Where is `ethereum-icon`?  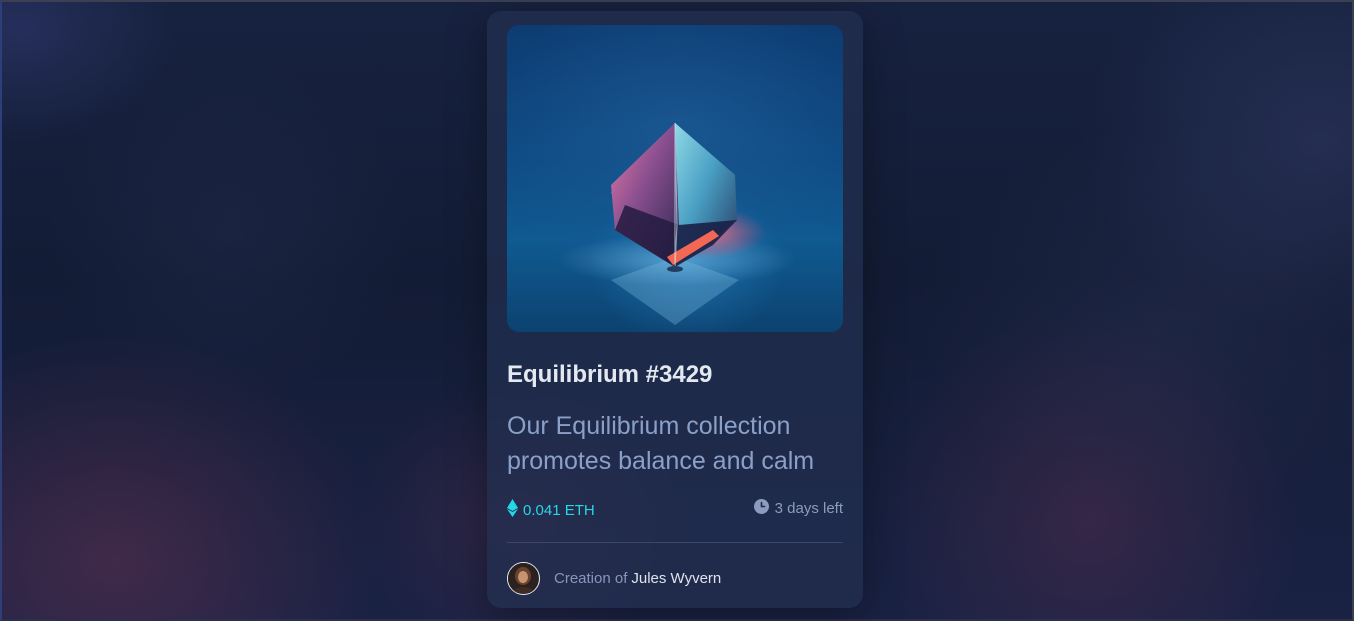 ethereum-icon is located at coordinates (512, 510).